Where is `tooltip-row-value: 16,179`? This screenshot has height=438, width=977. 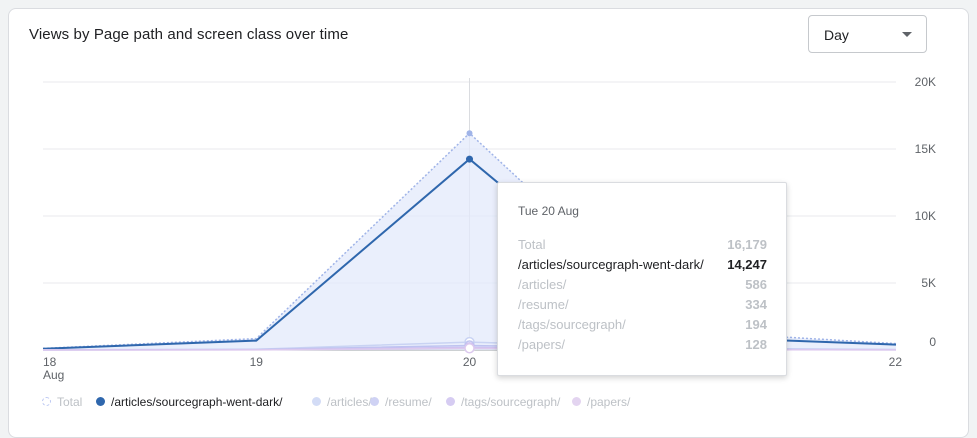
tooltip-row-value: 16,179 is located at coordinates (747, 244).